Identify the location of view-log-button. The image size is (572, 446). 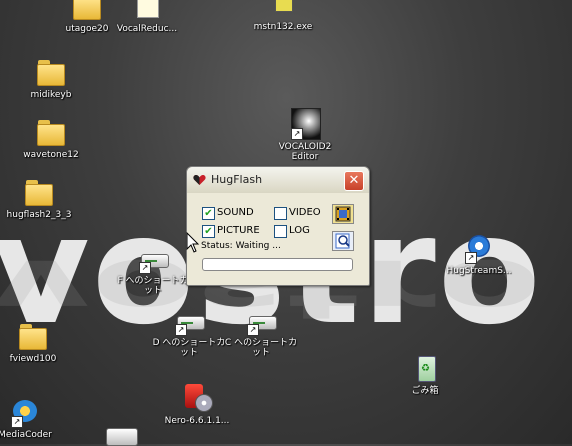
(343, 241).